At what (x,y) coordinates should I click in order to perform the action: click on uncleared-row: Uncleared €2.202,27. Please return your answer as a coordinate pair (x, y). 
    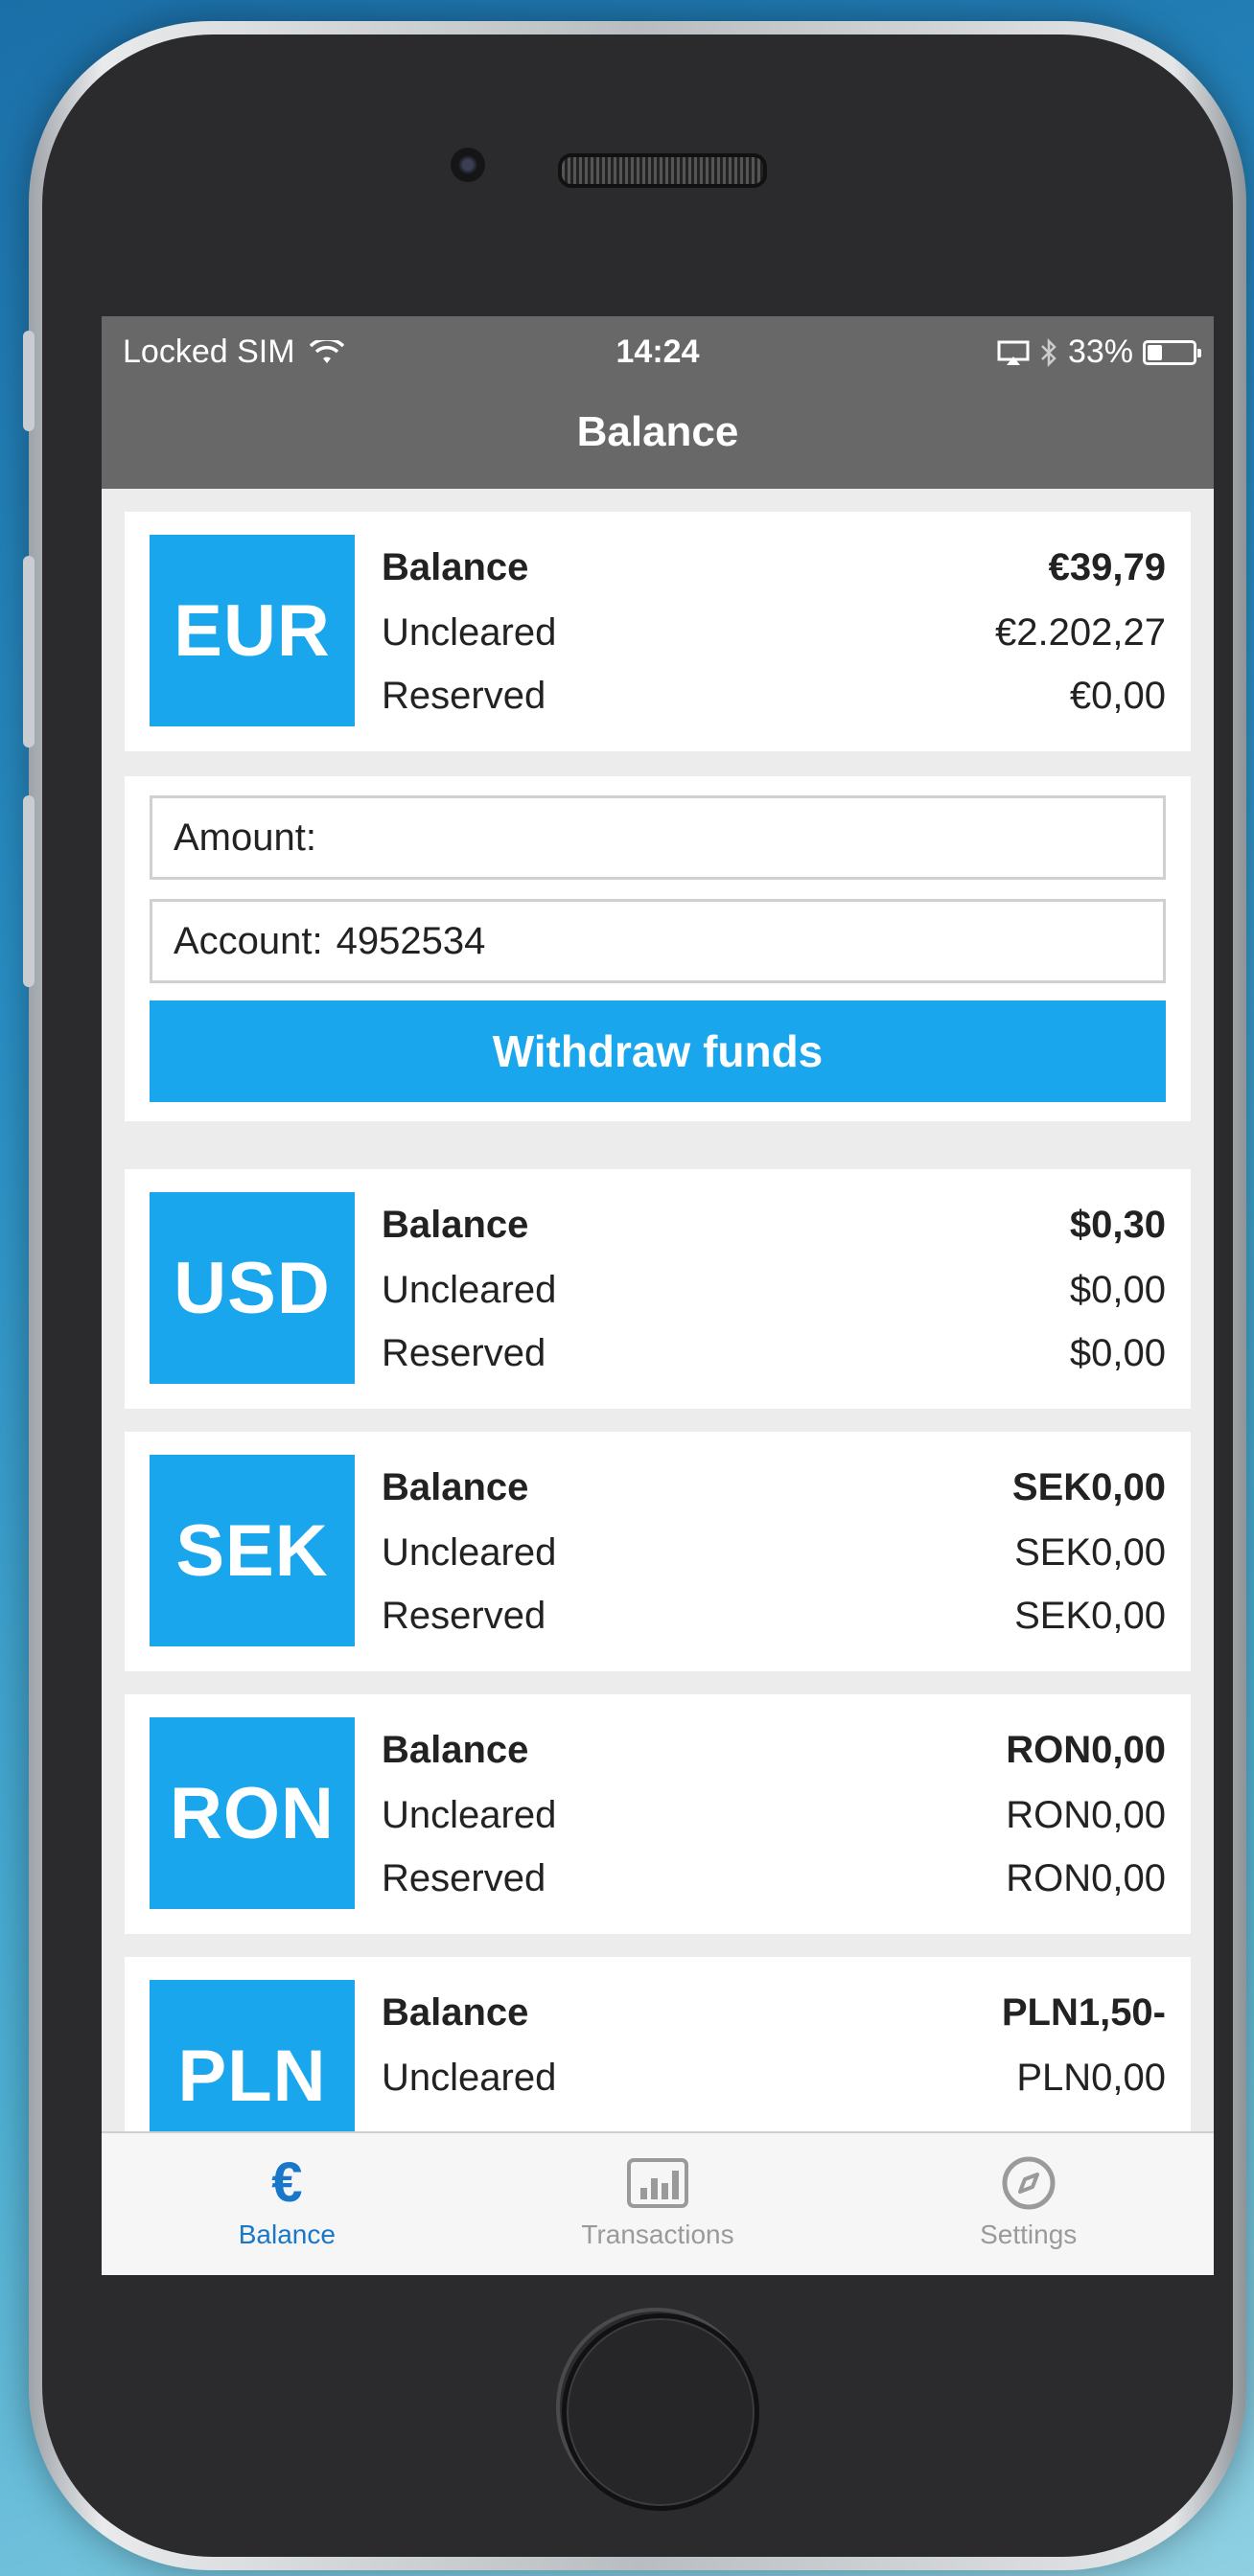
    Looking at the image, I should click on (774, 632).